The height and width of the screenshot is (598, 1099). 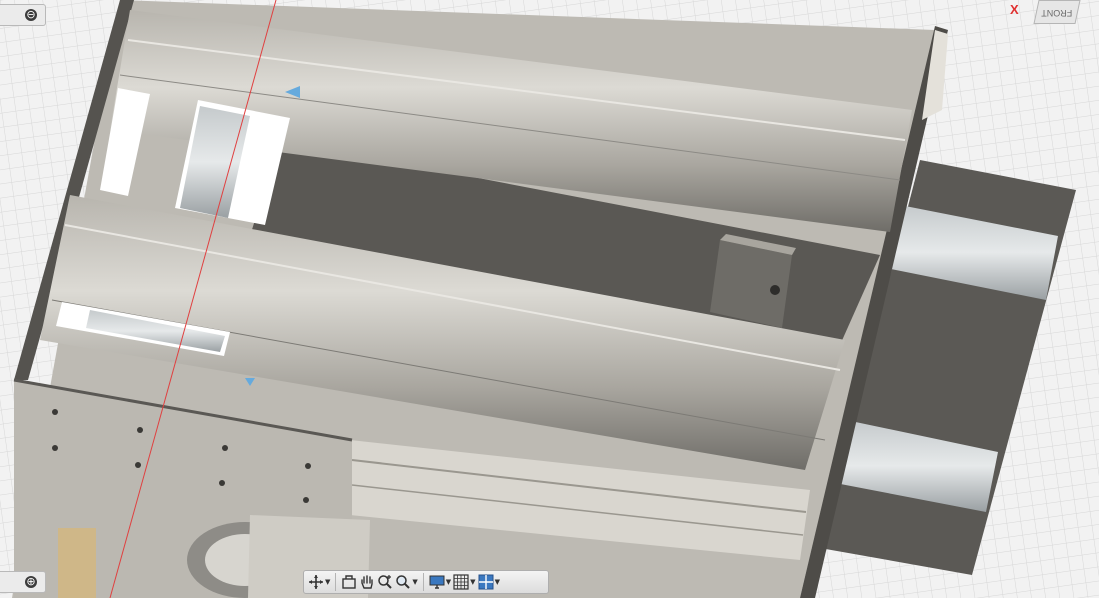 I want to click on look-at-icon, so click(x=349, y=582).